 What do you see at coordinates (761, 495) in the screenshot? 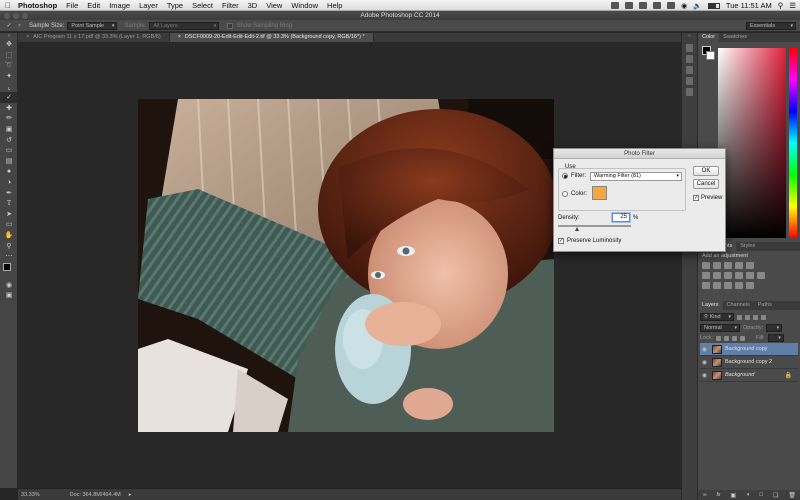
I see `new-group-icon: □` at bounding box center [761, 495].